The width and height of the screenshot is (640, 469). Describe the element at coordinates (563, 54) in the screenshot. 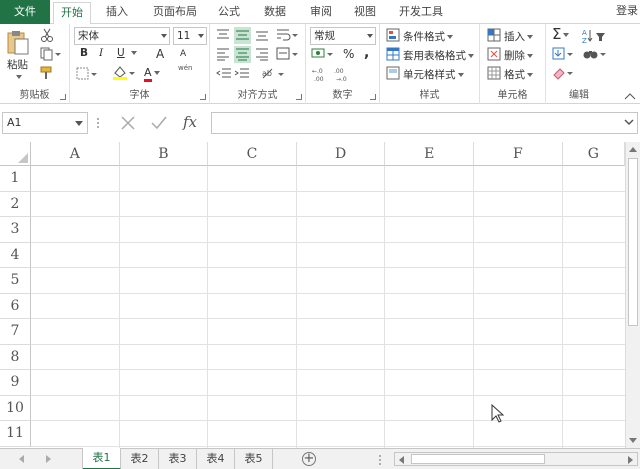

I see `fill-icon` at that location.